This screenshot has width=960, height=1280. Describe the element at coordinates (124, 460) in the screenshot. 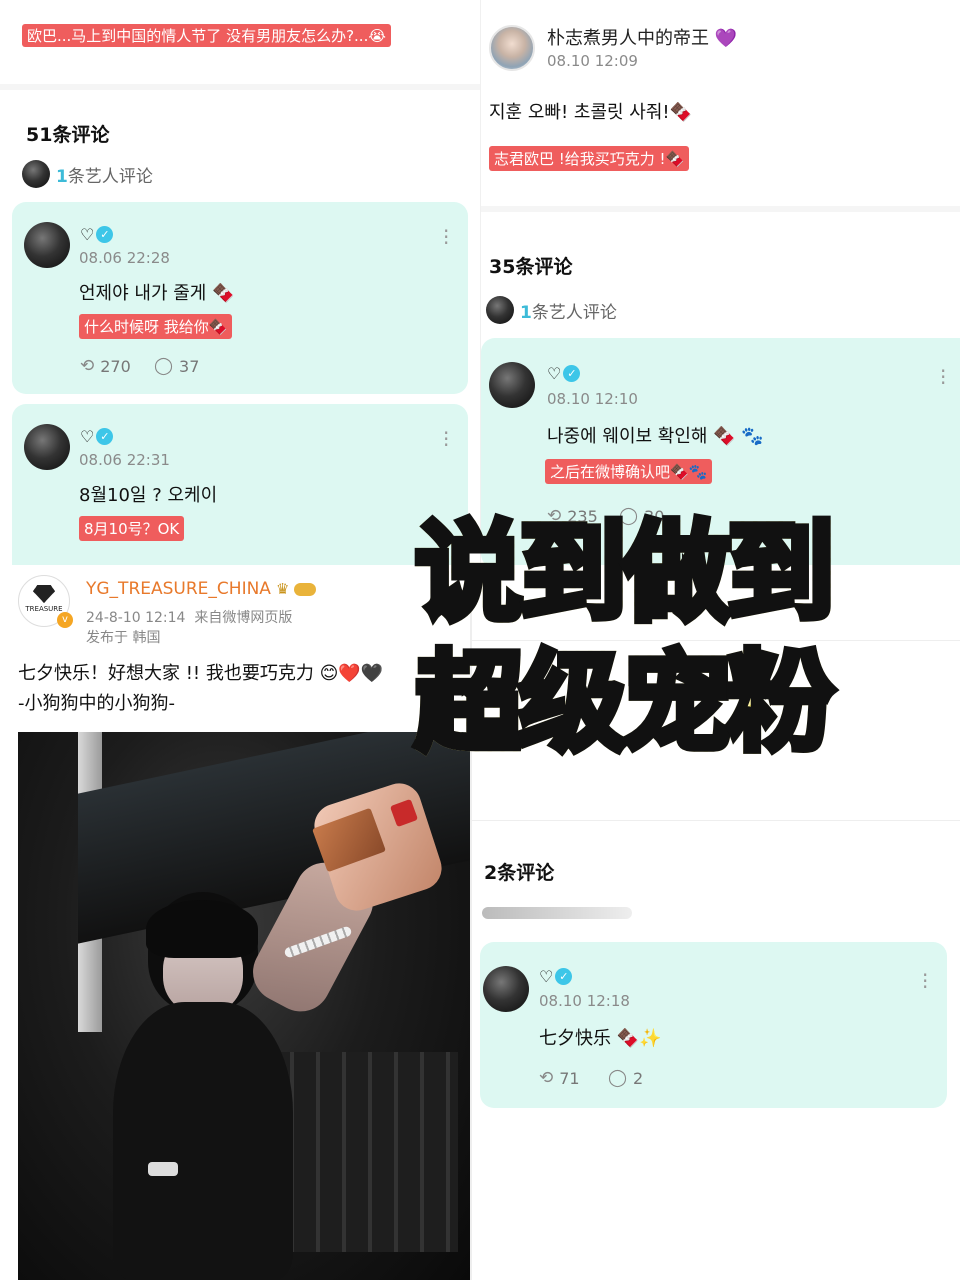

I see `comment-time: 08.06 22:31` at that location.